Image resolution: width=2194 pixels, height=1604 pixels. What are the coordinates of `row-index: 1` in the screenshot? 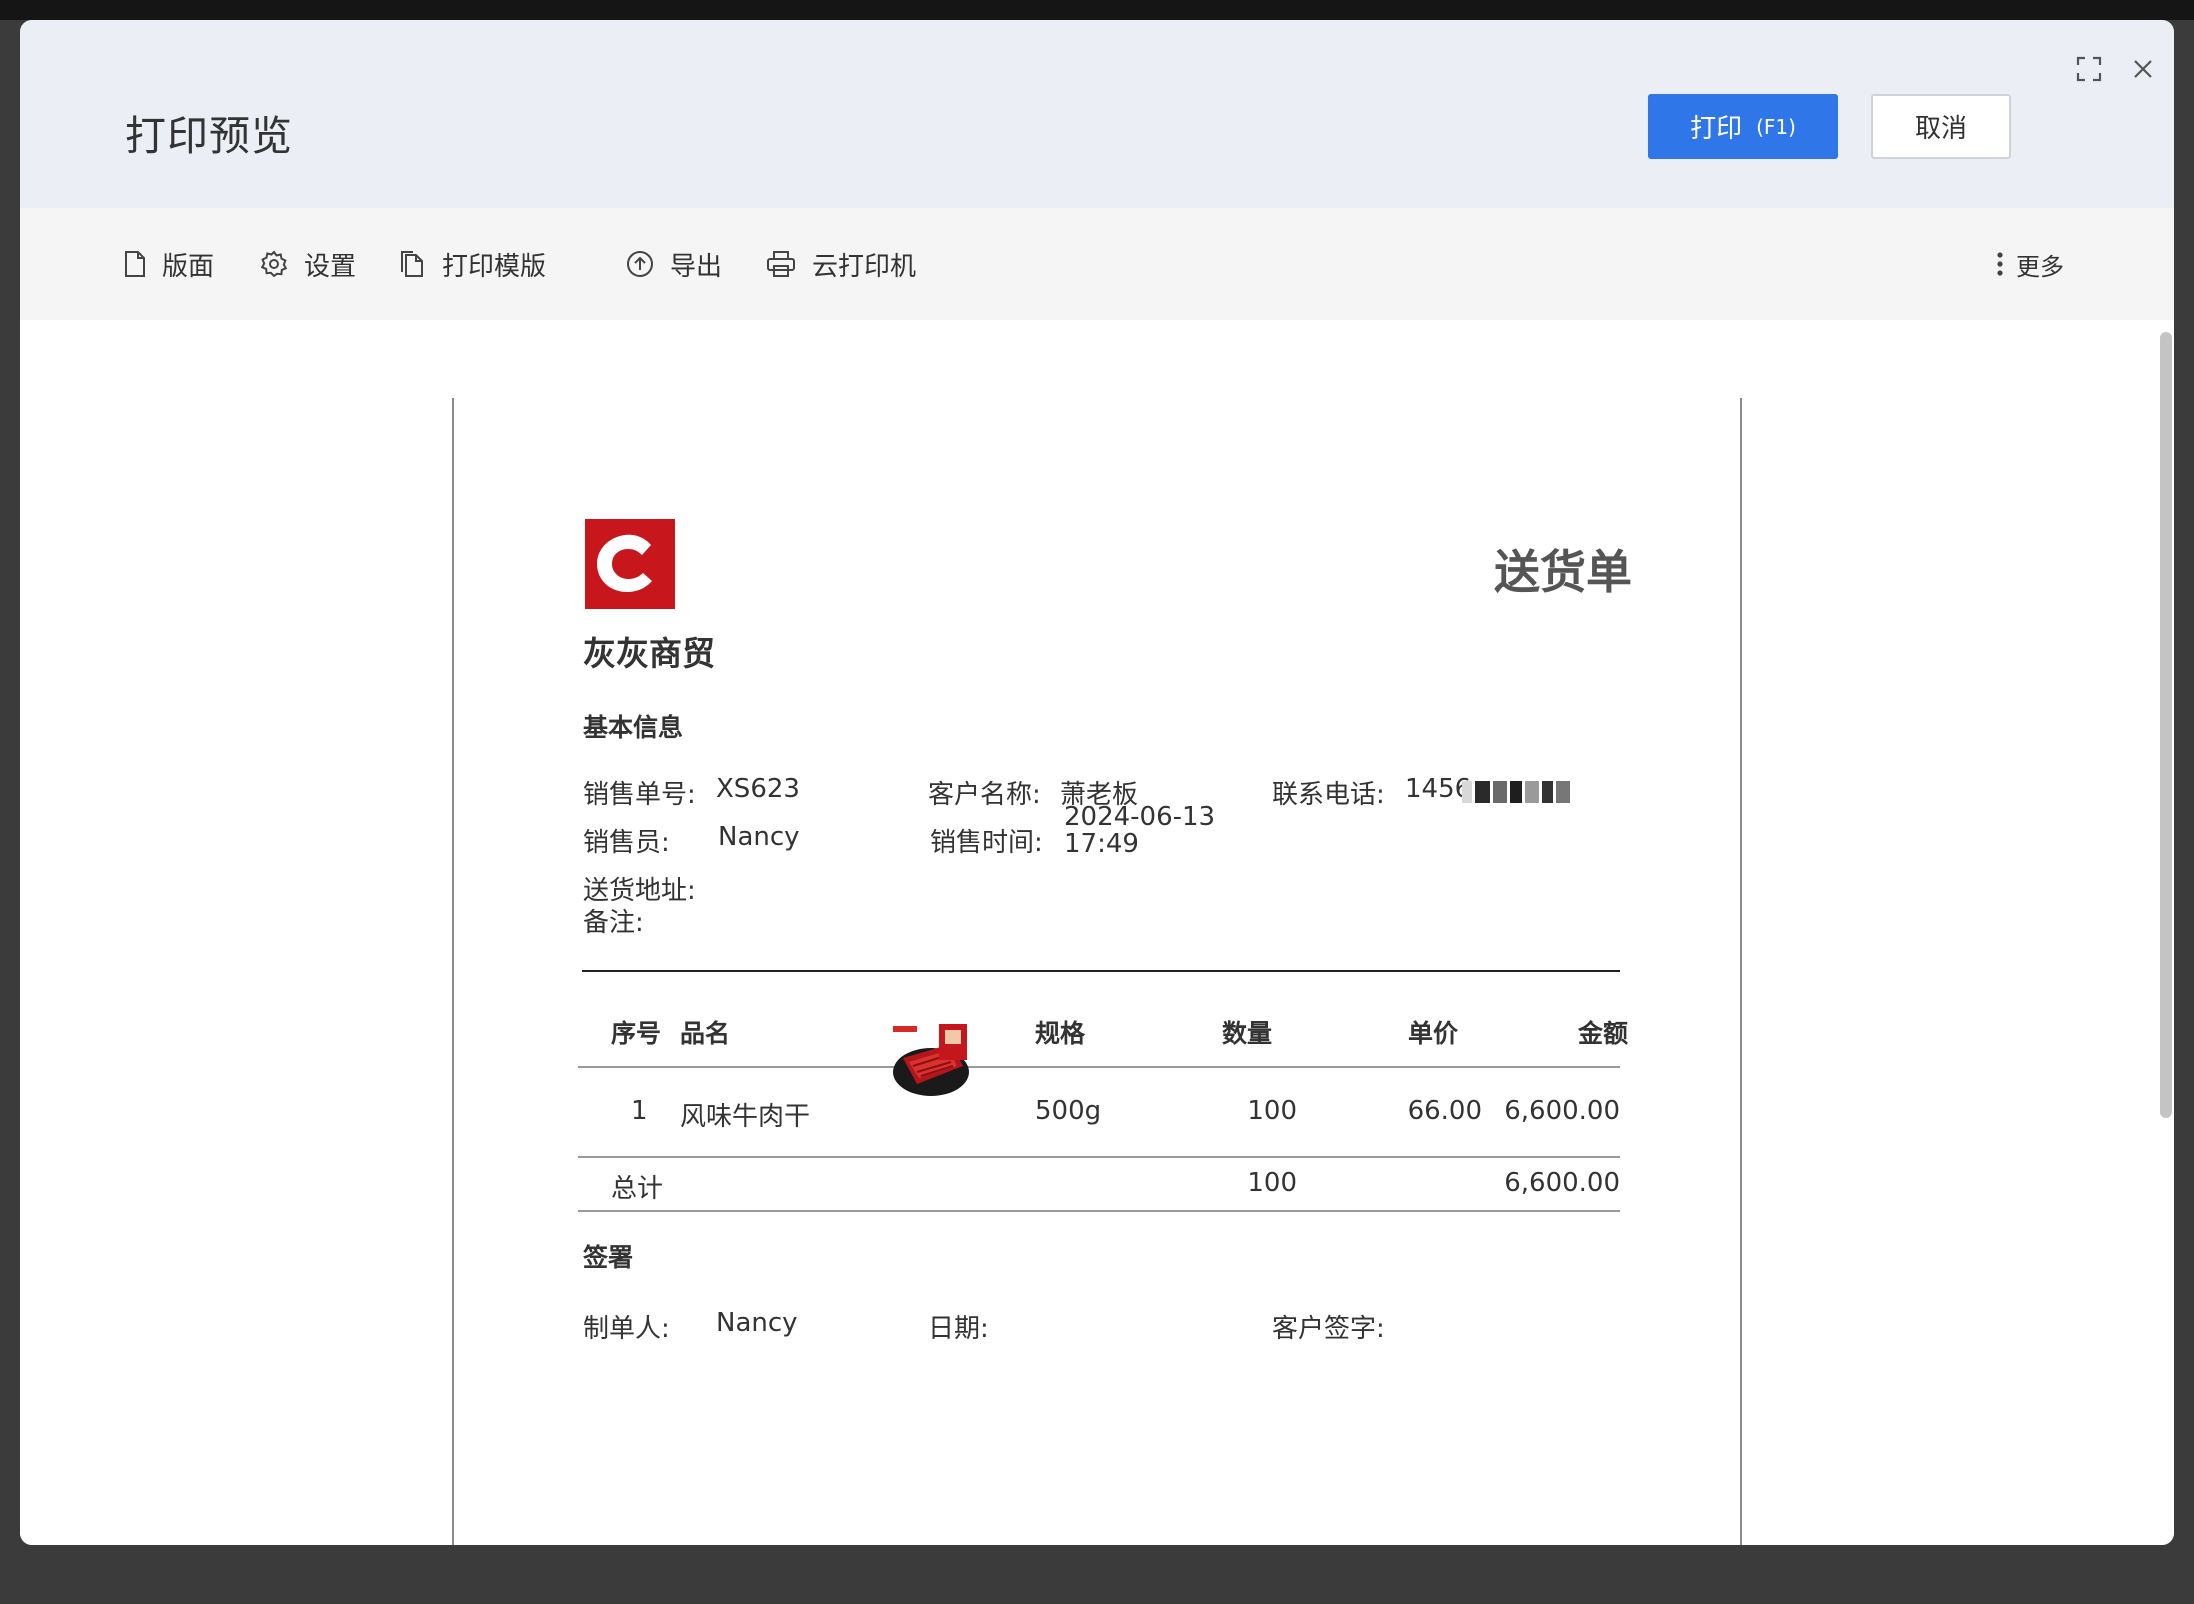 It's located at (639, 1111).